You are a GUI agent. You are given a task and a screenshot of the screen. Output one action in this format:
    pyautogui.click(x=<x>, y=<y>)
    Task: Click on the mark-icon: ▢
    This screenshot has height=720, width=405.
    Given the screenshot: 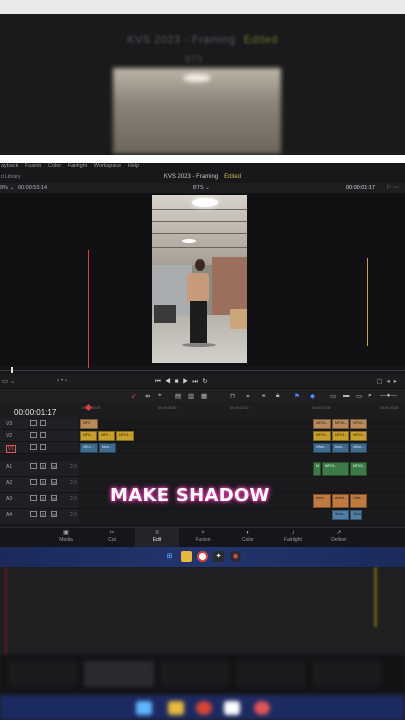 What is the action you would take?
    pyautogui.click(x=381, y=381)
    